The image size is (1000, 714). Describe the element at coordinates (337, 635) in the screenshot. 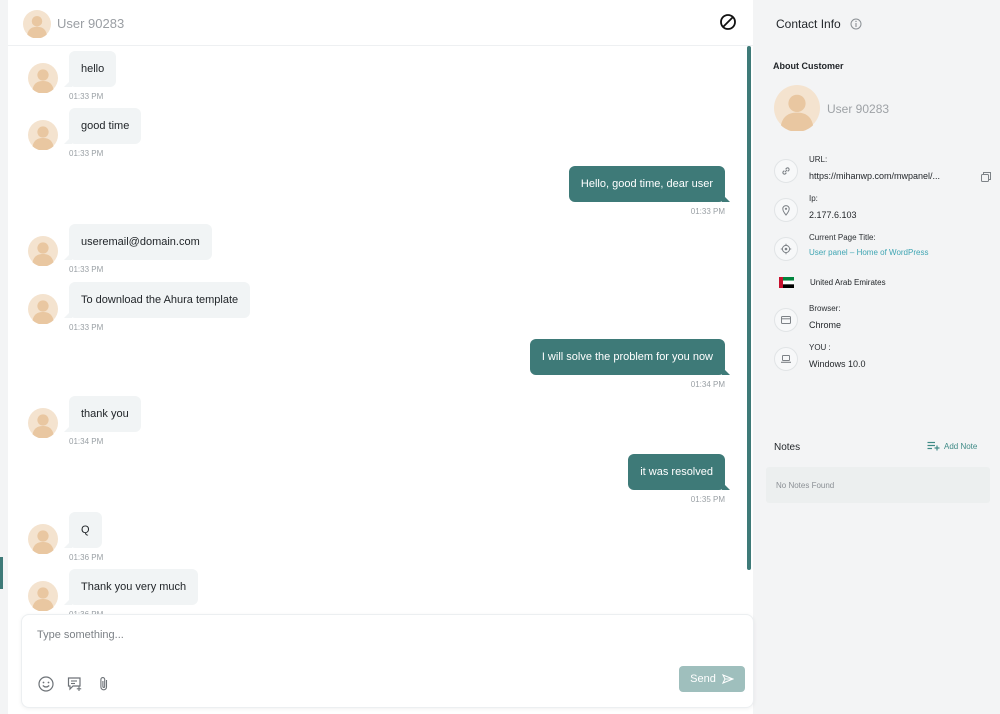

I see `message-input` at that location.